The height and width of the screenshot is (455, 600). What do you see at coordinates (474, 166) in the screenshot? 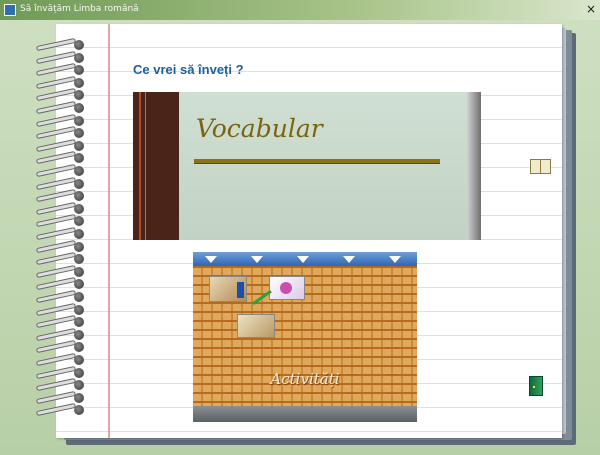
I see `slide-edge` at bounding box center [474, 166].